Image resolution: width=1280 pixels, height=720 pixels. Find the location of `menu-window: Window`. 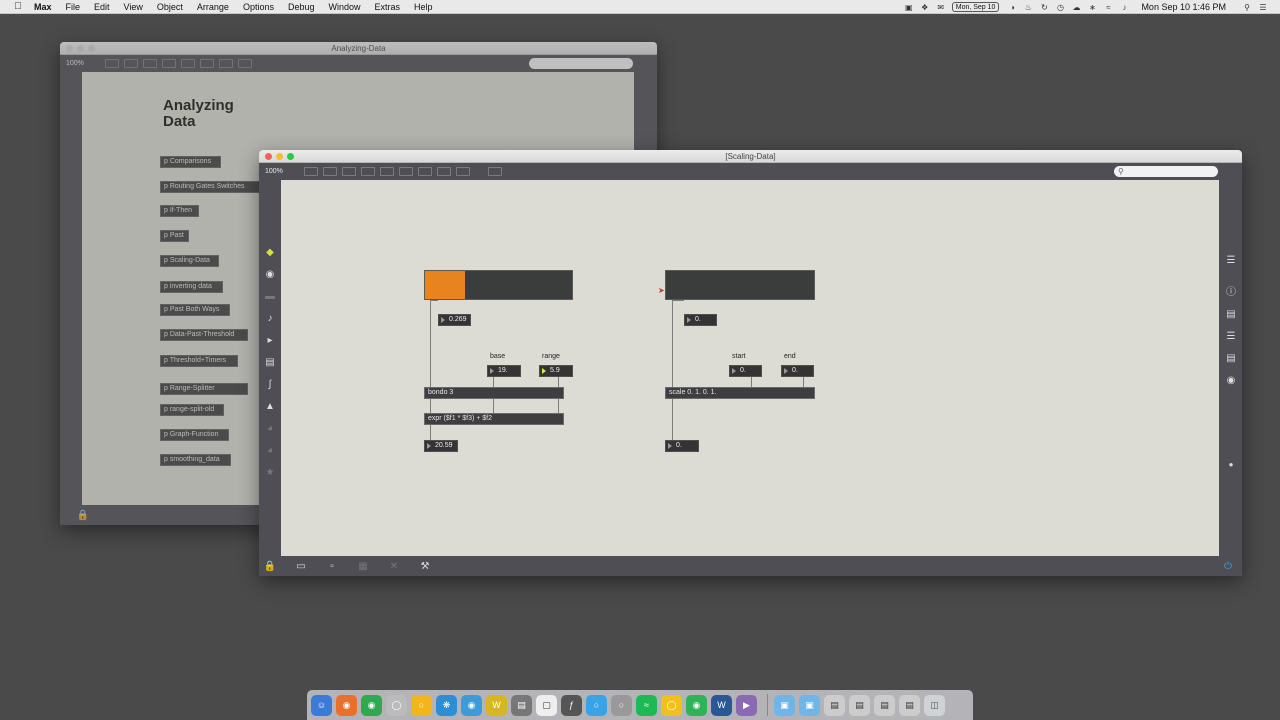

menu-window: Window is located at coordinates (345, 7).